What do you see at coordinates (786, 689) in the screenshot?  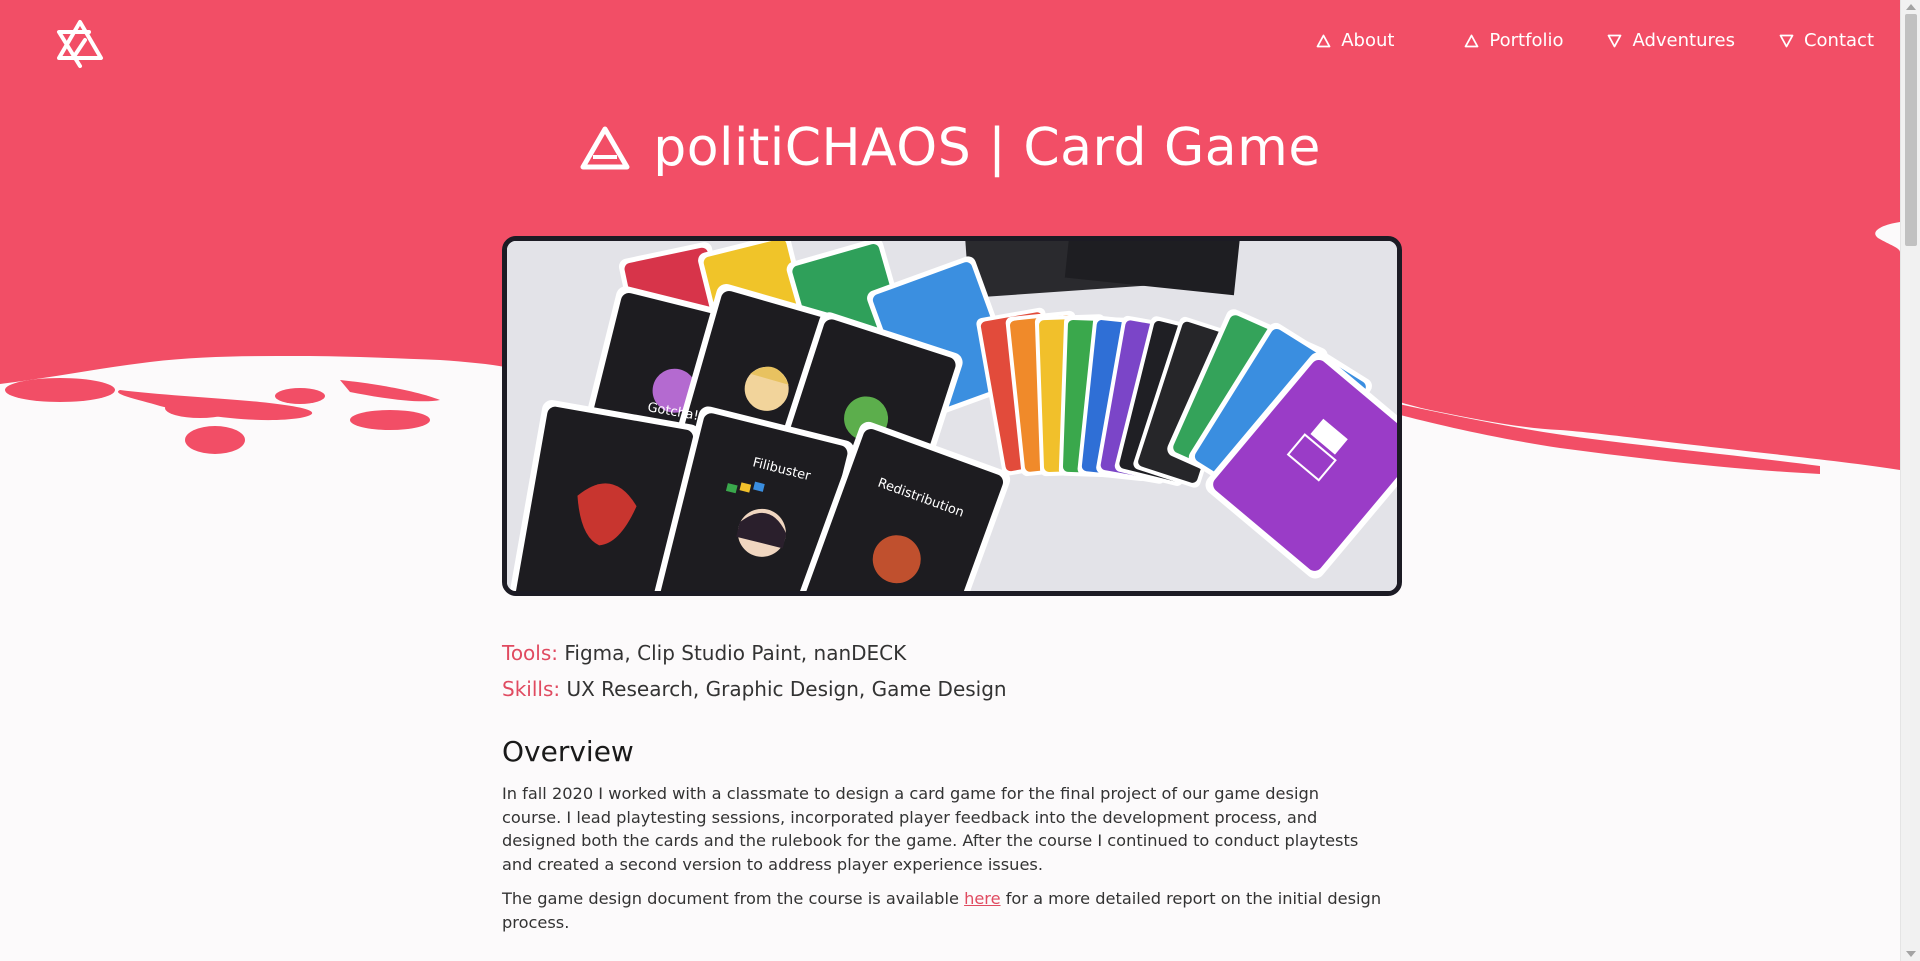 I see `skills-value: UX Research, Graphic Design, Game Design` at bounding box center [786, 689].